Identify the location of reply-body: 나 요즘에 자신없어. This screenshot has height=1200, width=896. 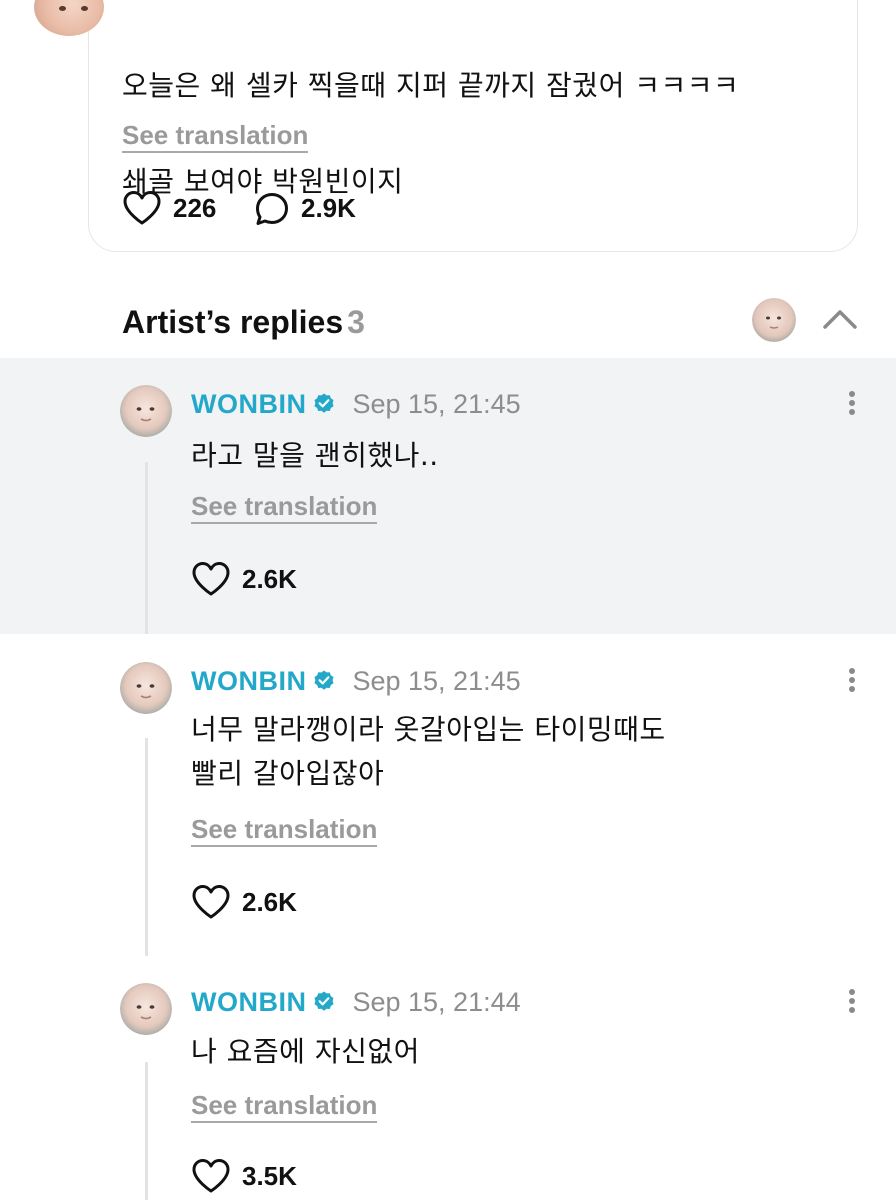
(305, 1052).